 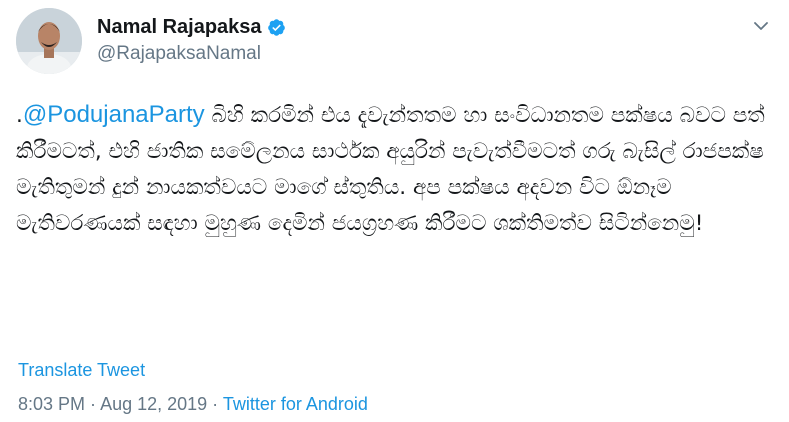 I want to click on tweet-header: Namal Rajapaksa @RajapaksaNamal, so click(x=191, y=40).